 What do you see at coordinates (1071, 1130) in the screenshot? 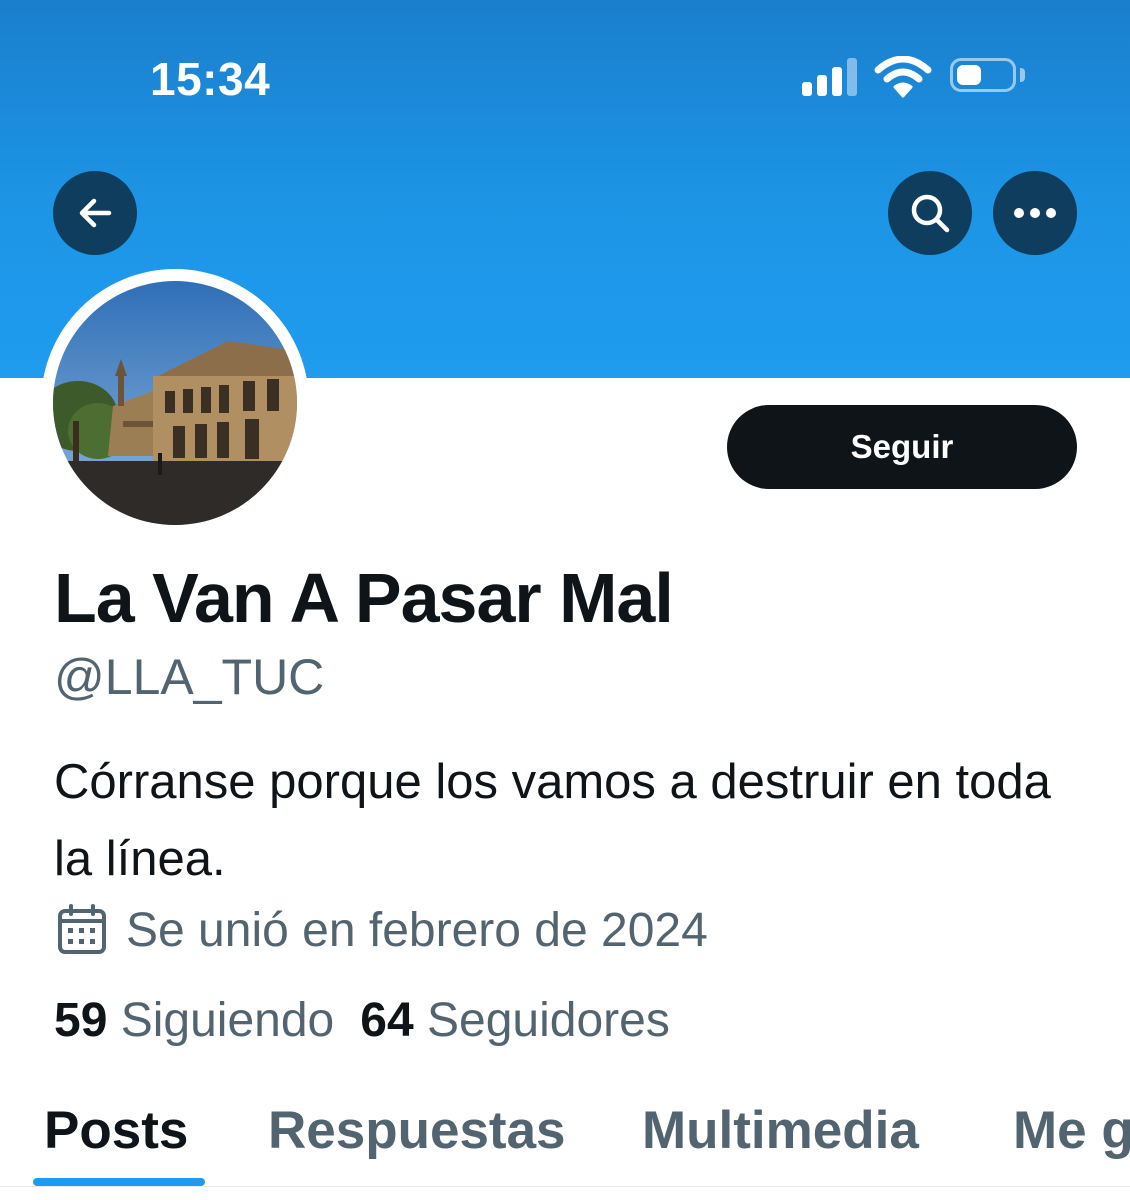
I see `tab-me-gusta: Me gusta` at bounding box center [1071, 1130].